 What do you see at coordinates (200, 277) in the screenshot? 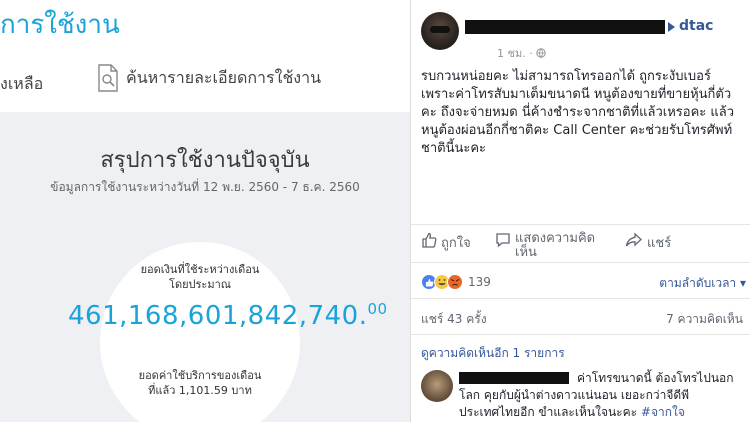
I see `current-month-label: ยอดเงินที่ใช้ระหว่างเดือน โดยประมาณ` at bounding box center [200, 277].